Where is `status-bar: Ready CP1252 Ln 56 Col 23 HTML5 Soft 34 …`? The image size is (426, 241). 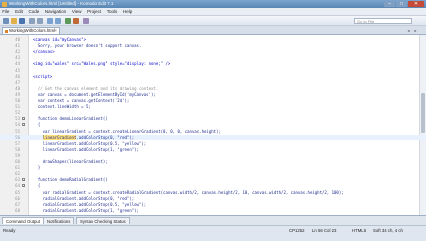 status-bar: Ready CP1252 Ln 56 Col 23 HTML5 Soft 34 … is located at coordinates (213, 233).